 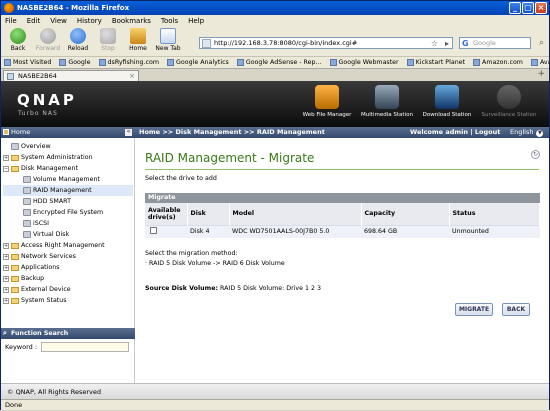 What do you see at coordinates (68, 267) in the screenshot?
I see `sidebar-item: + Applications` at bounding box center [68, 267].